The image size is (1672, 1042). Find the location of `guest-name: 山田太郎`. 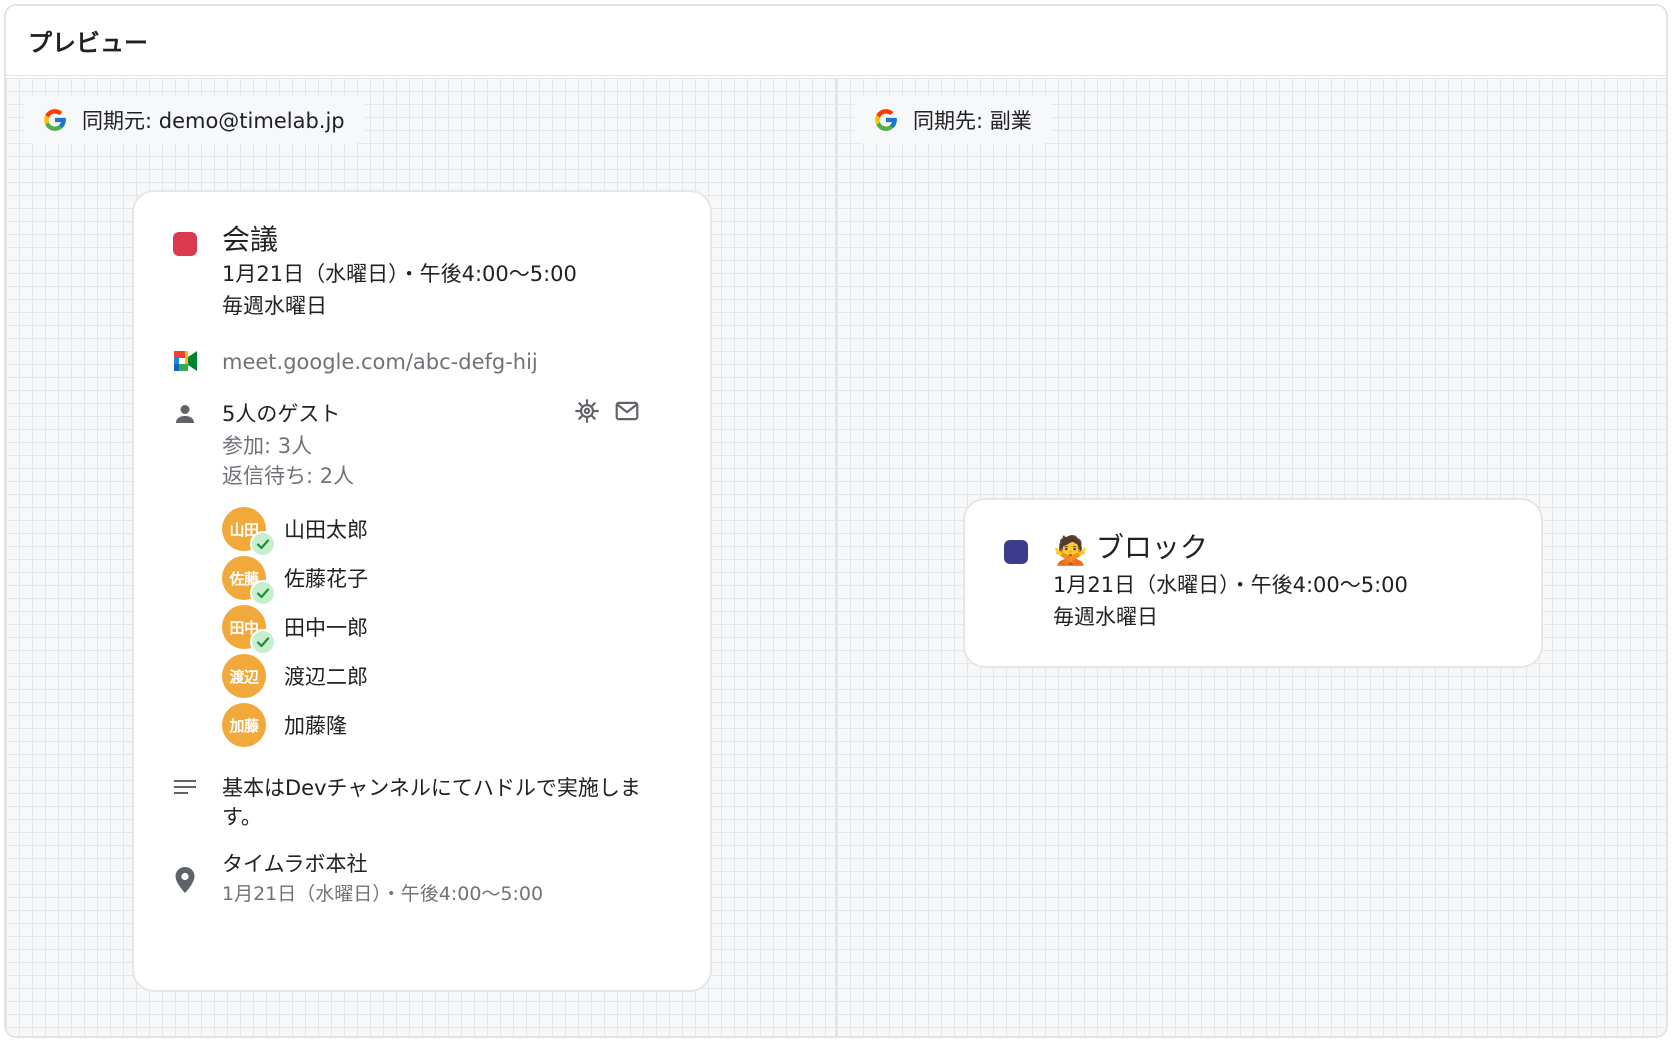

guest-name: 山田太郎 is located at coordinates (326, 530).